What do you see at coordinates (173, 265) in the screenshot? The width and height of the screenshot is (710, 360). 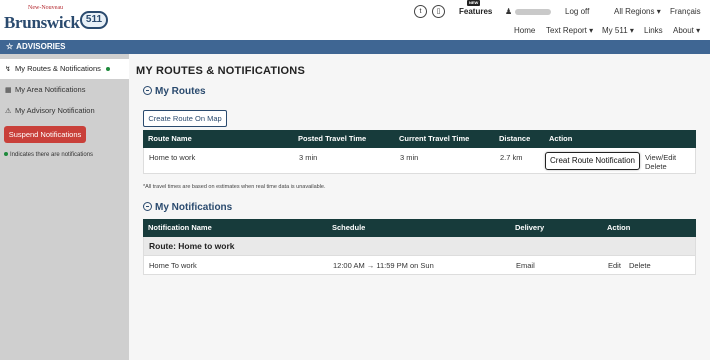 I see `notification-name-cell: Home To work` at bounding box center [173, 265].